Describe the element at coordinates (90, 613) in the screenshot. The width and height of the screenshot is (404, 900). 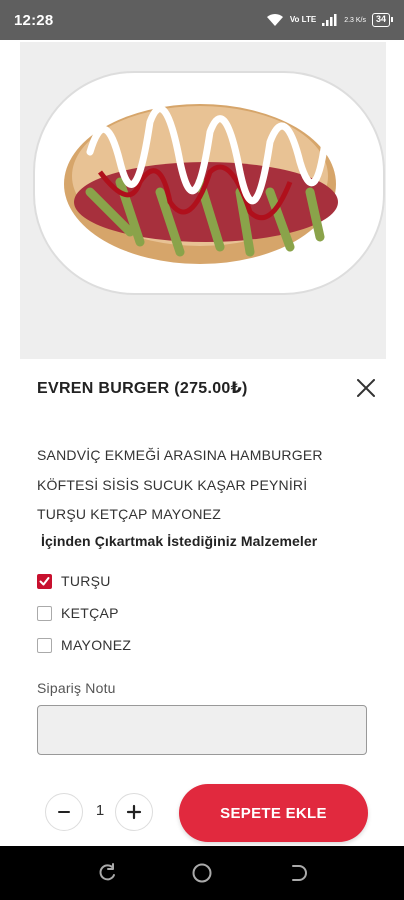
I see `option-label: KETÇAP` at that location.